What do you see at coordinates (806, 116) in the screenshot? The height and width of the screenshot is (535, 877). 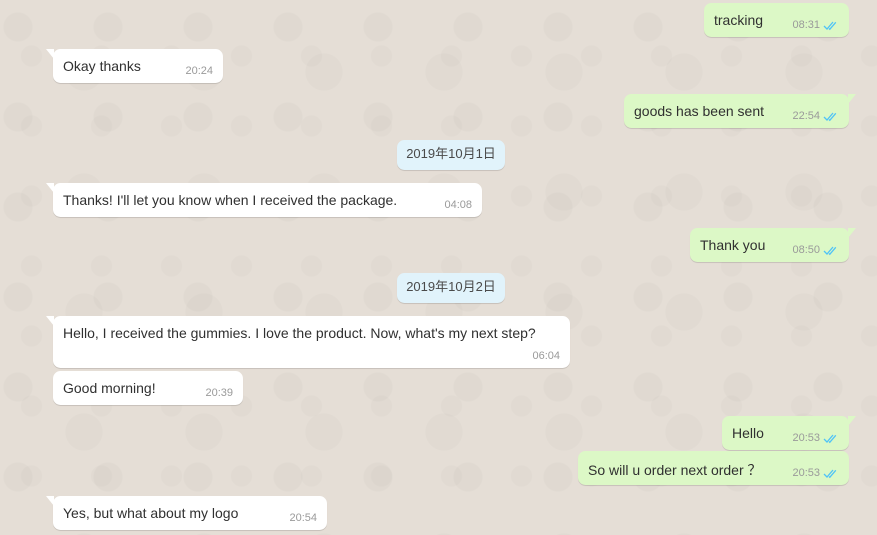 I see `message-time: 22:54` at bounding box center [806, 116].